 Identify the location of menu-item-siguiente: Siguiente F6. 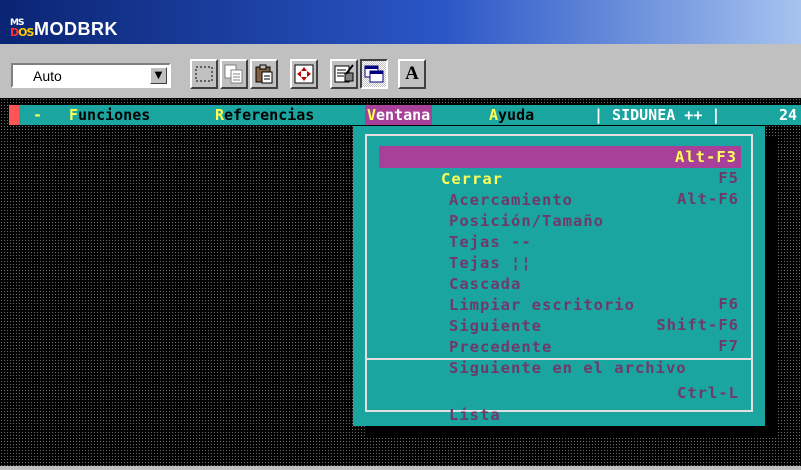
(565, 314).